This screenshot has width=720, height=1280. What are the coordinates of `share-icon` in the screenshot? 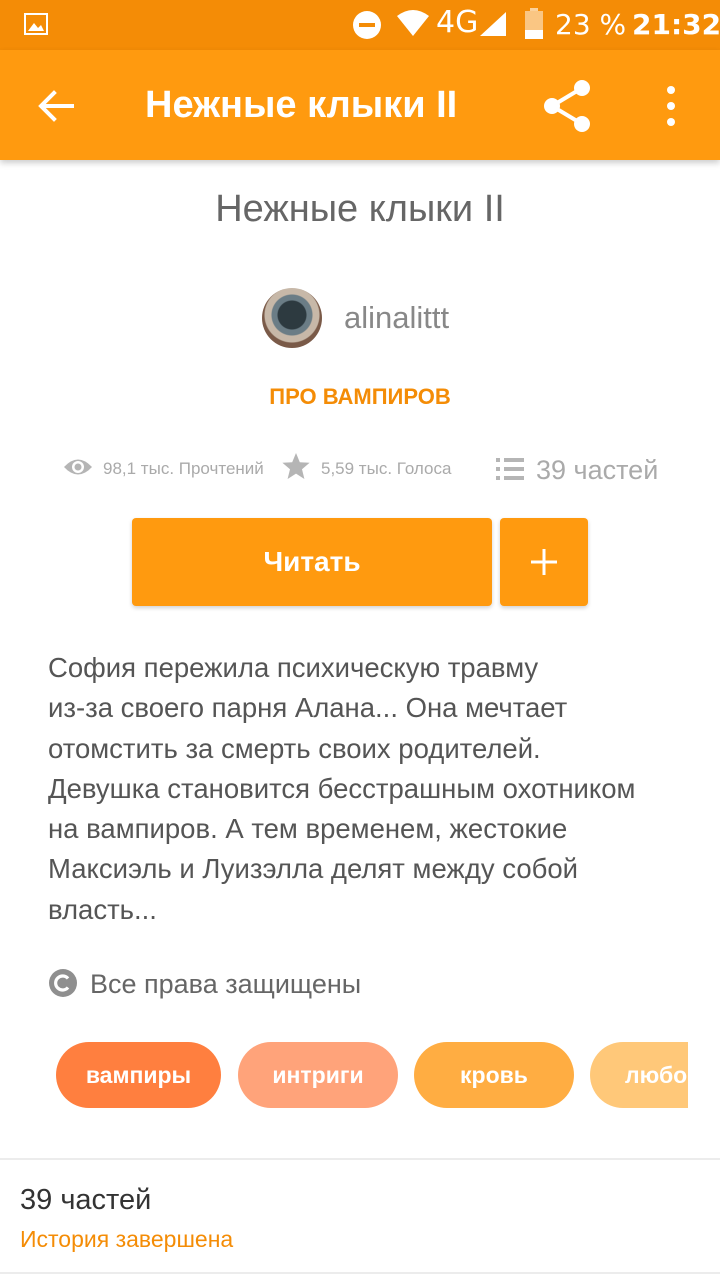 It's located at (568, 106).